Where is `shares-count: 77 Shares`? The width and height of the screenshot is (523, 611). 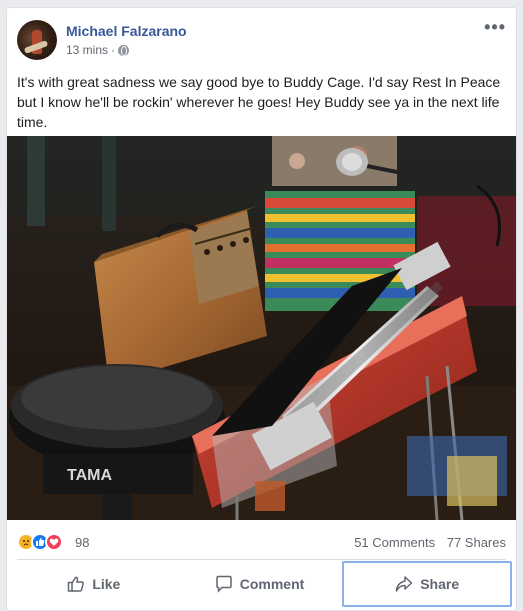
shares-count: 77 Shares is located at coordinates (476, 542).